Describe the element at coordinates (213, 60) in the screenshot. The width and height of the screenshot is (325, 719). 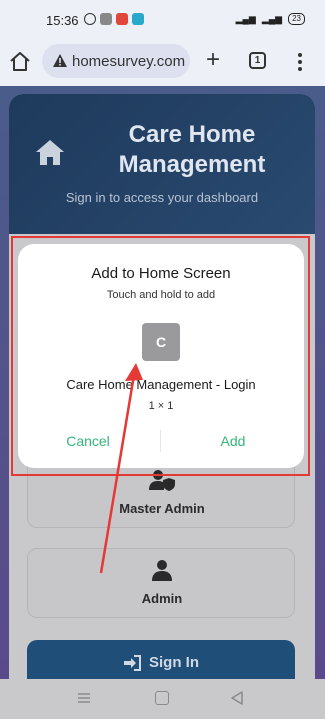
I see `new-tab-button: +` at that location.